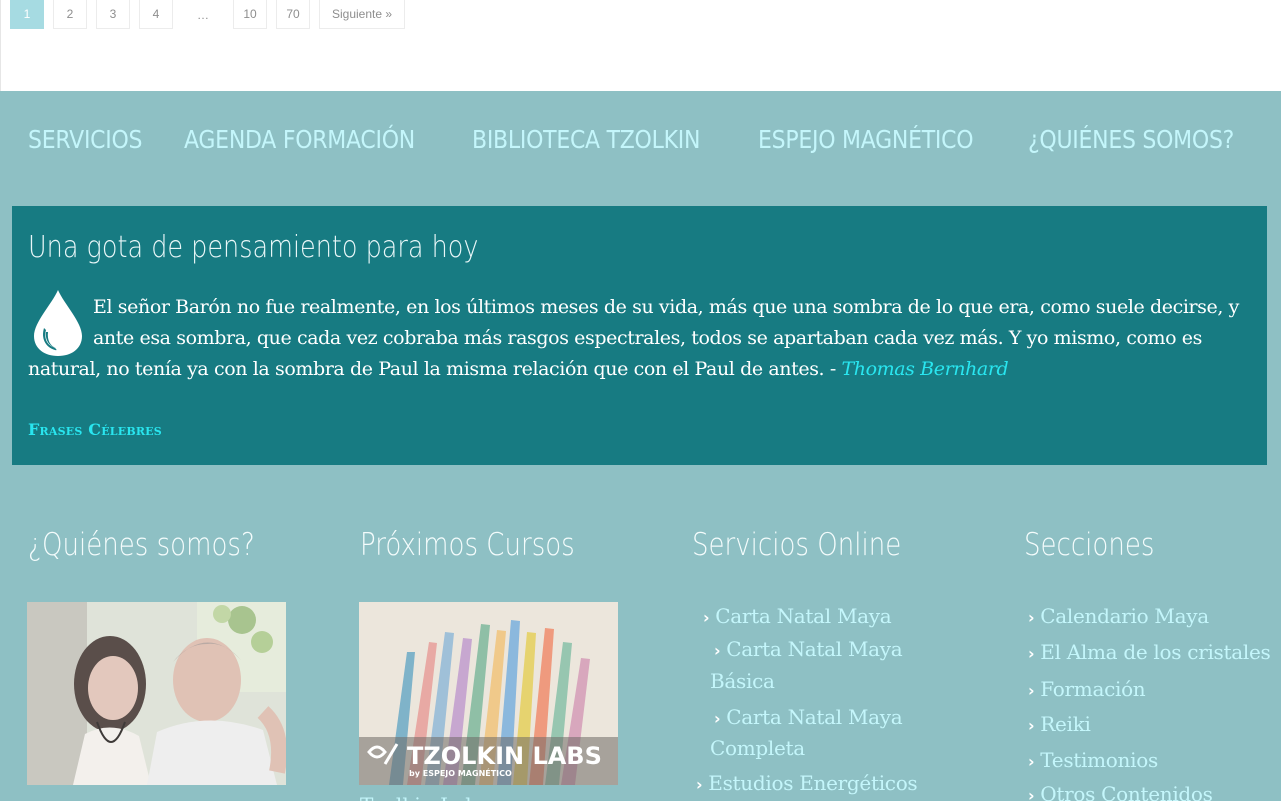  I want to click on pagination-area: 1 2 3 4 … 10 70 Siguiente », so click(640, 45).